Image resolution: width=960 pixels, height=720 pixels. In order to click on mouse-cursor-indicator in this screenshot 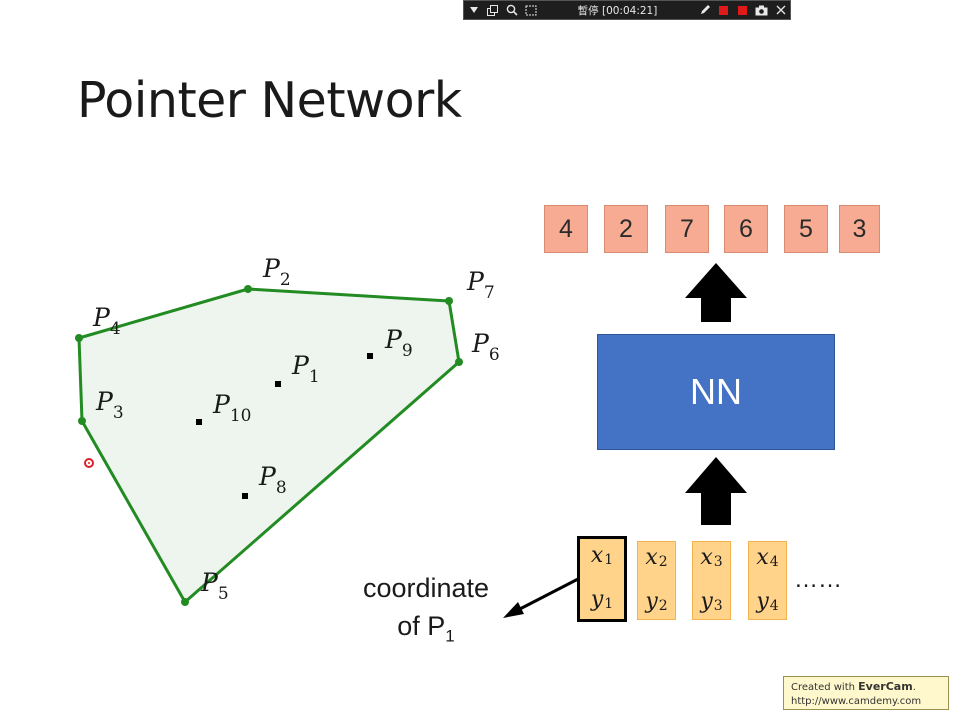, I will do `click(89, 463)`.